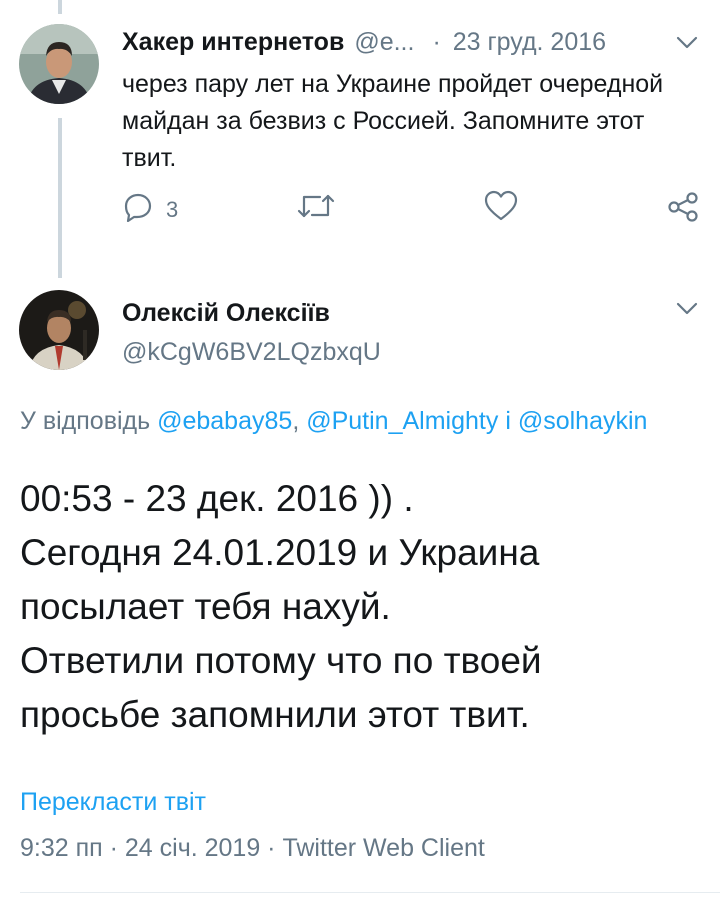 This screenshot has height=908, width=720. I want to click on mention-link: @Putin_Almighty, so click(402, 421).